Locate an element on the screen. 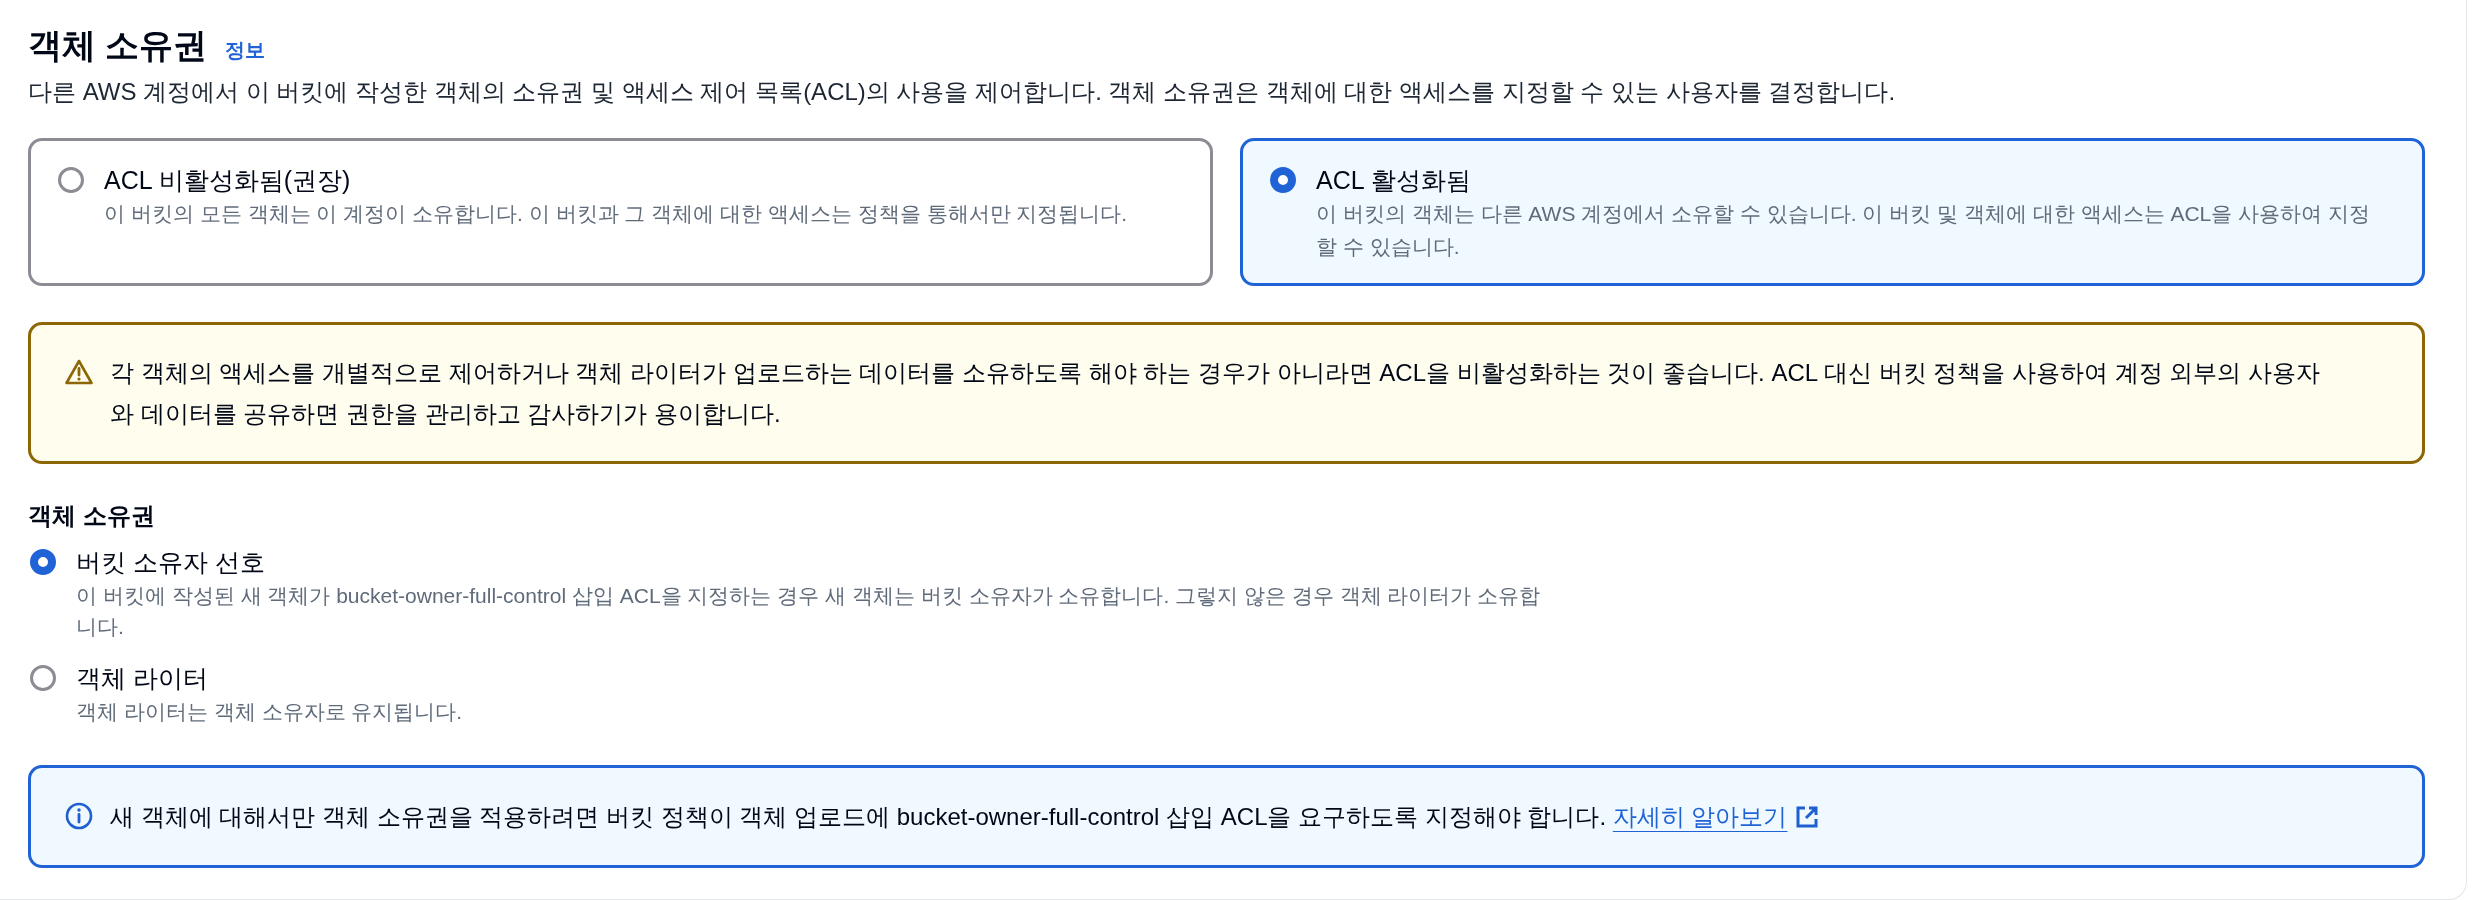 Image resolution: width=2476 pixels, height=900 pixels. warning-text: 각 객체의 액세스를 개별적으로 제어하거나 객체 라이터가 업로드하는 데이터를 소유하도록 해야 하는 경우가 아니라면 ACL을 비활성화하는 것이 좋습니다. ACL 대신 버킷 정책을 사용하여 계정 외부의 사용자와 데이터를 공유하면 권한을 관리하고 감사하기가 용이합니다. is located at coordinates (1215, 393).